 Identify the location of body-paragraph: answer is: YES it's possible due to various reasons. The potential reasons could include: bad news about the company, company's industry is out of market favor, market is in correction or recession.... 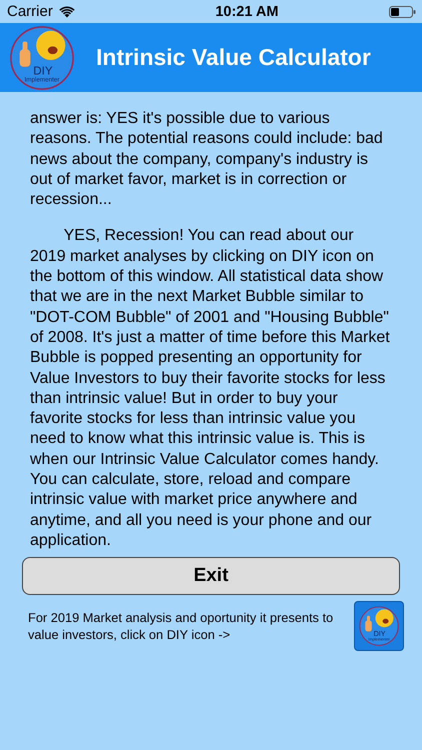
(207, 159).